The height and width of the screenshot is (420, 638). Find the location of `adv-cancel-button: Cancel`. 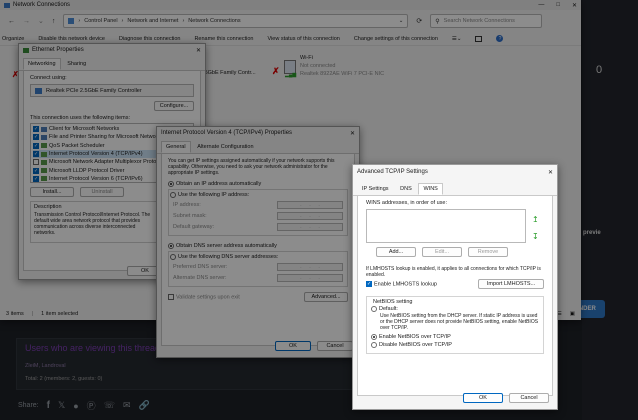

adv-cancel-button: Cancel is located at coordinates (529, 398).